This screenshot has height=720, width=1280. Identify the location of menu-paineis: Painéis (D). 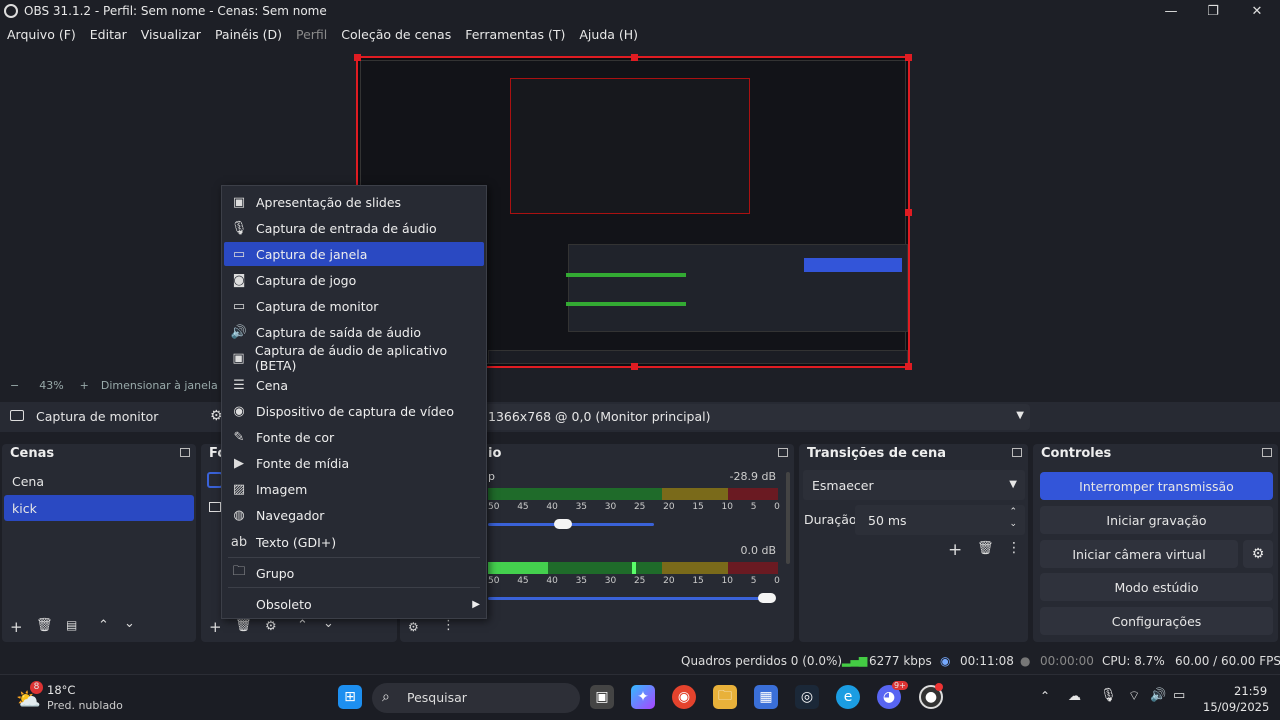
(248, 34).